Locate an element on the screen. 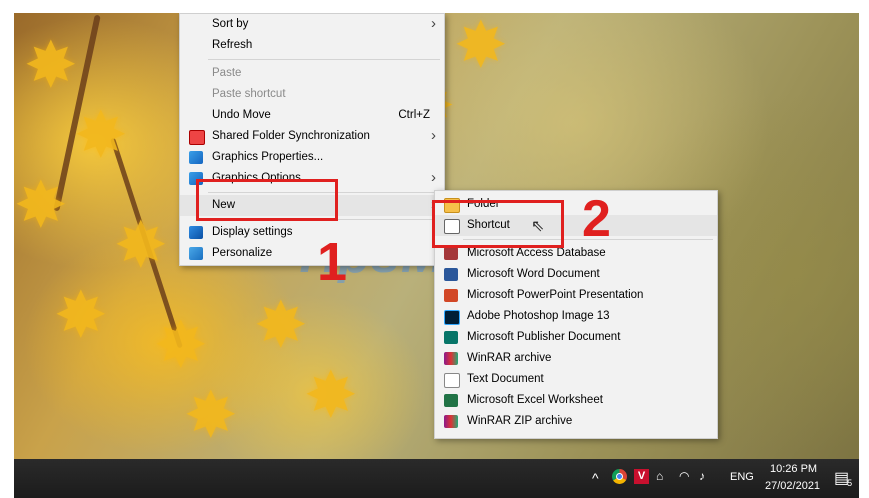 This screenshot has width=869, height=498. photoshop-icon is located at coordinates (452, 317).